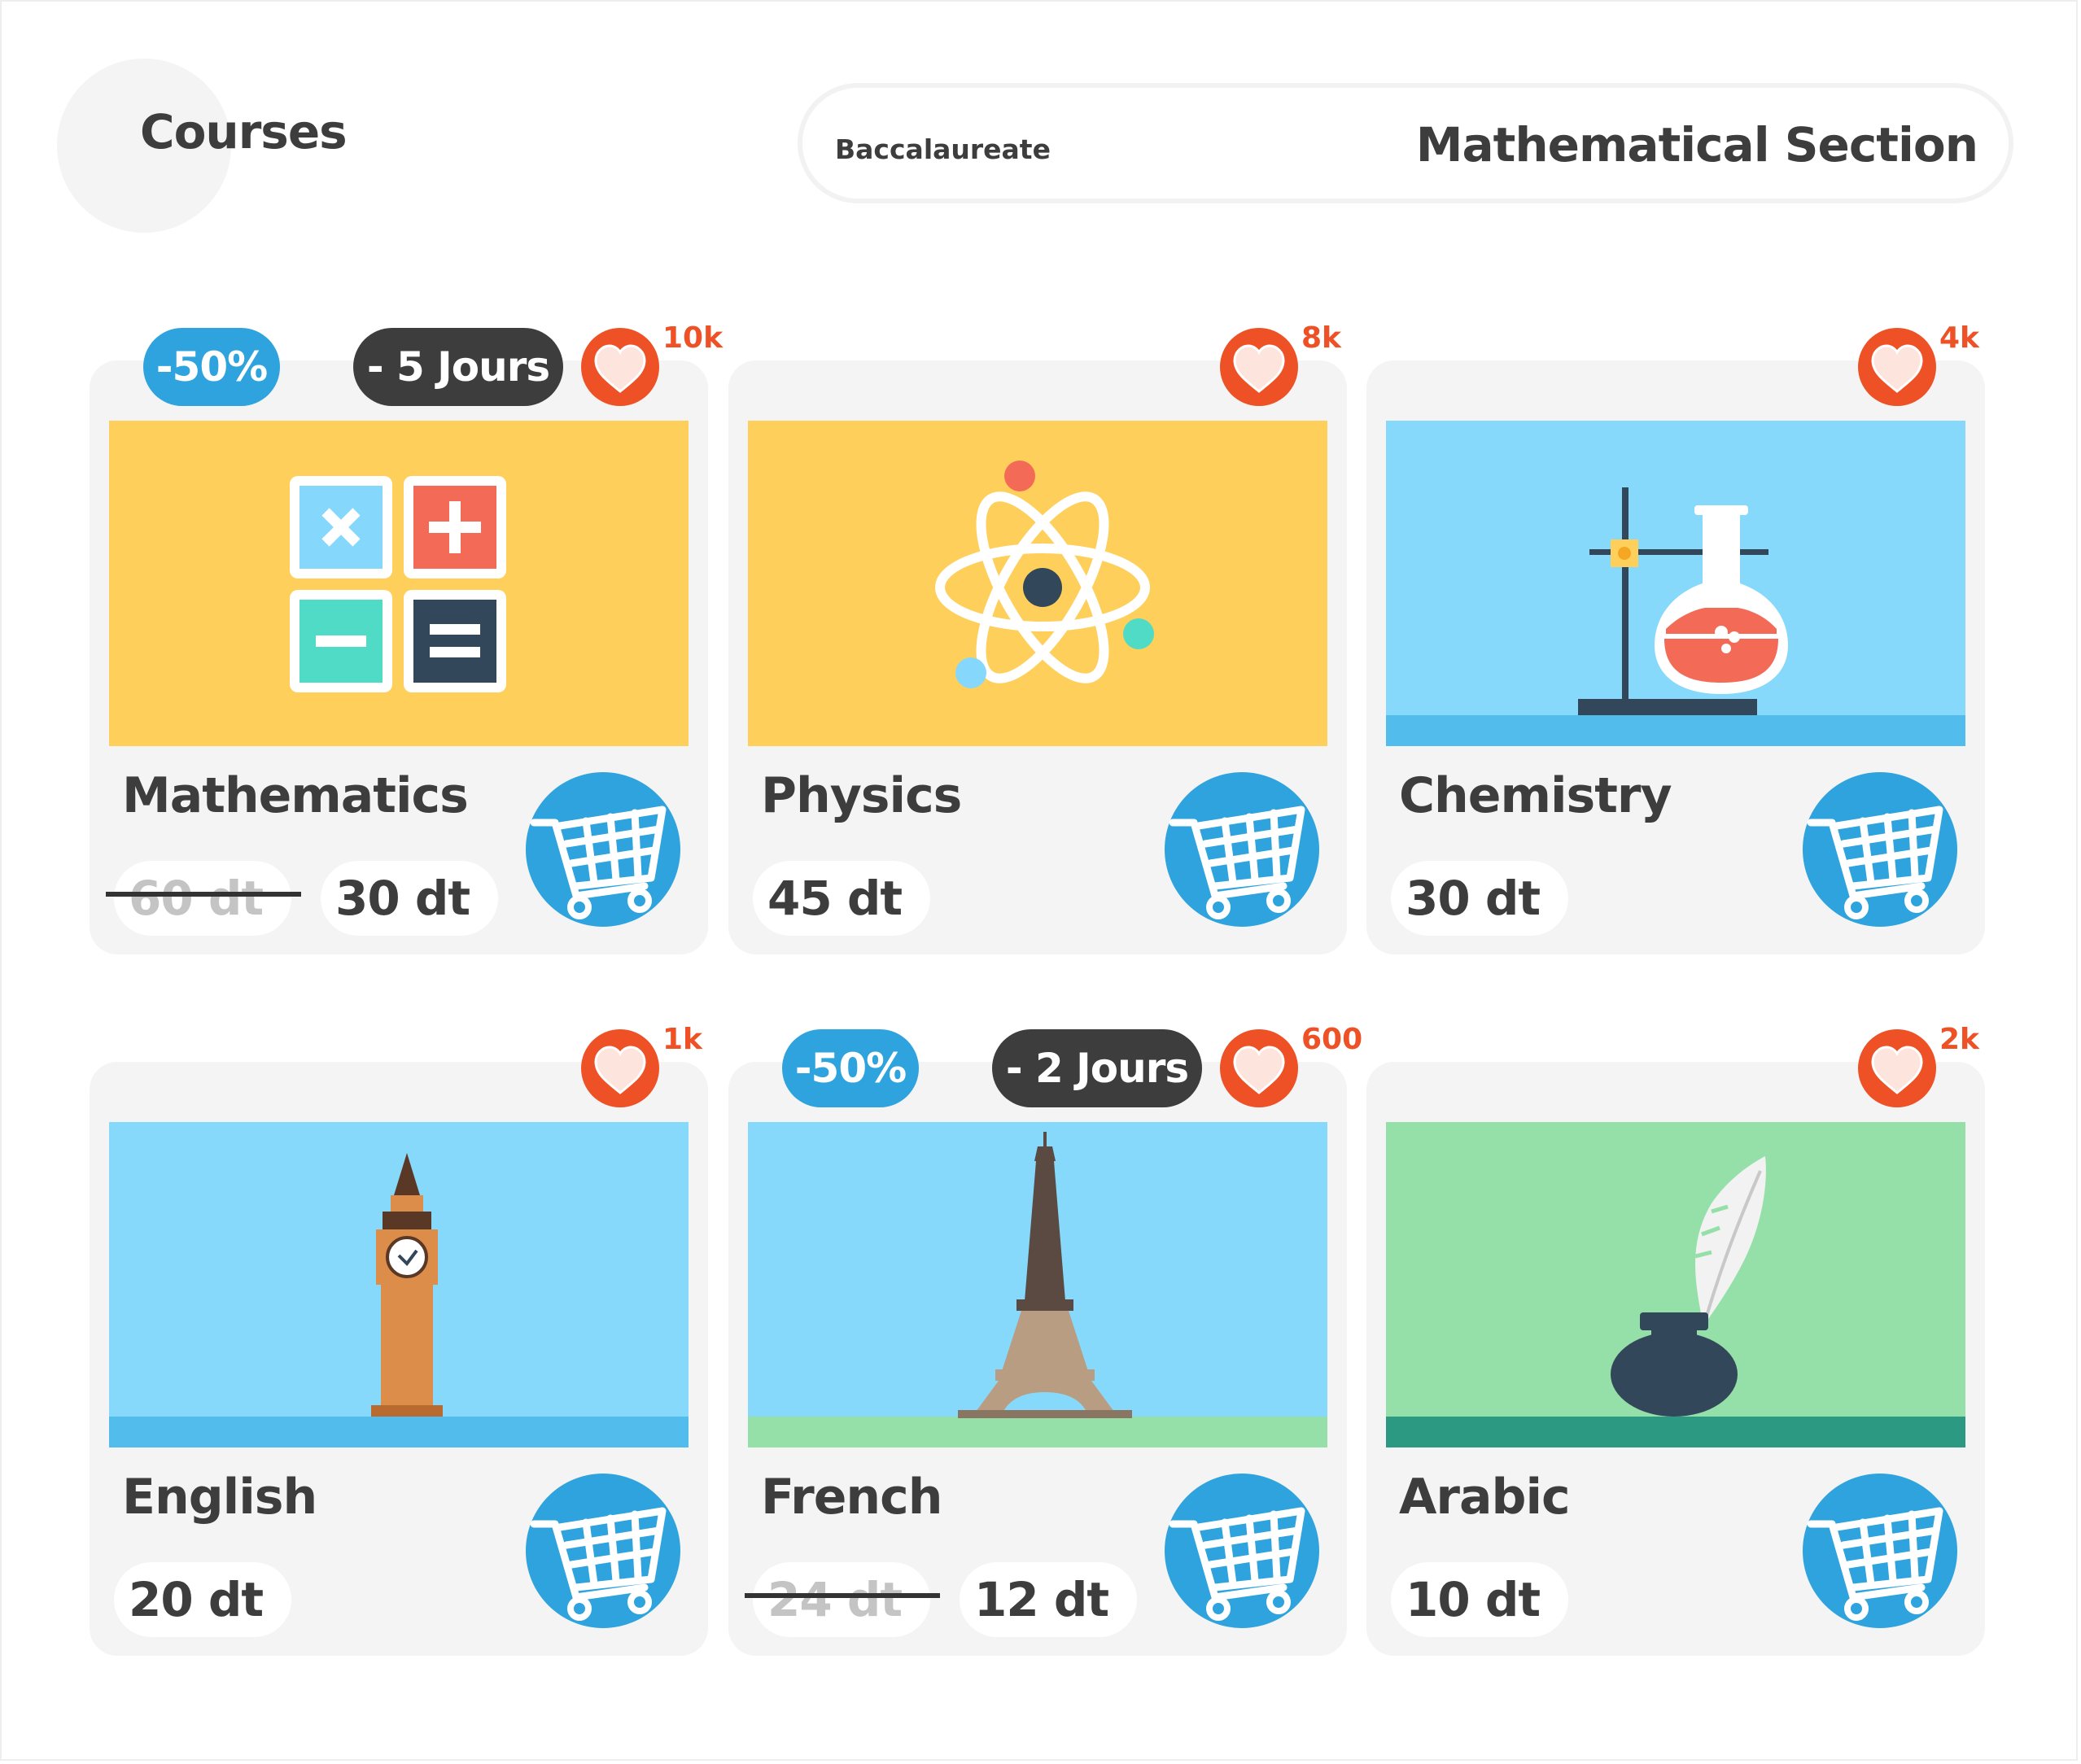 This screenshot has height=1764, width=2081. Describe the element at coordinates (1535, 795) in the screenshot. I see `course-title: Chemistry` at that location.